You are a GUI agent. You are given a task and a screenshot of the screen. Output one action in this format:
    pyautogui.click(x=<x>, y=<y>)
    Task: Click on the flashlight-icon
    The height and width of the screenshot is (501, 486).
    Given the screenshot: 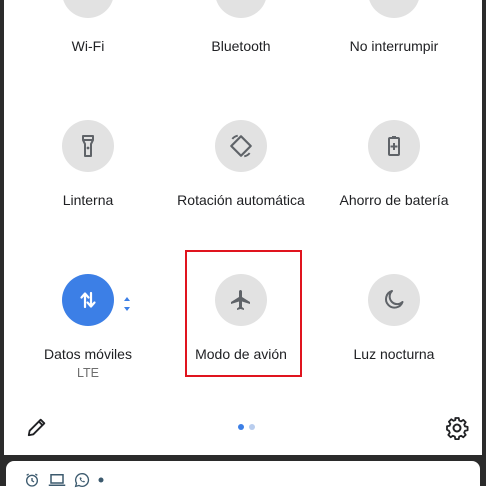 What is the action you would take?
    pyautogui.click(x=88, y=146)
    